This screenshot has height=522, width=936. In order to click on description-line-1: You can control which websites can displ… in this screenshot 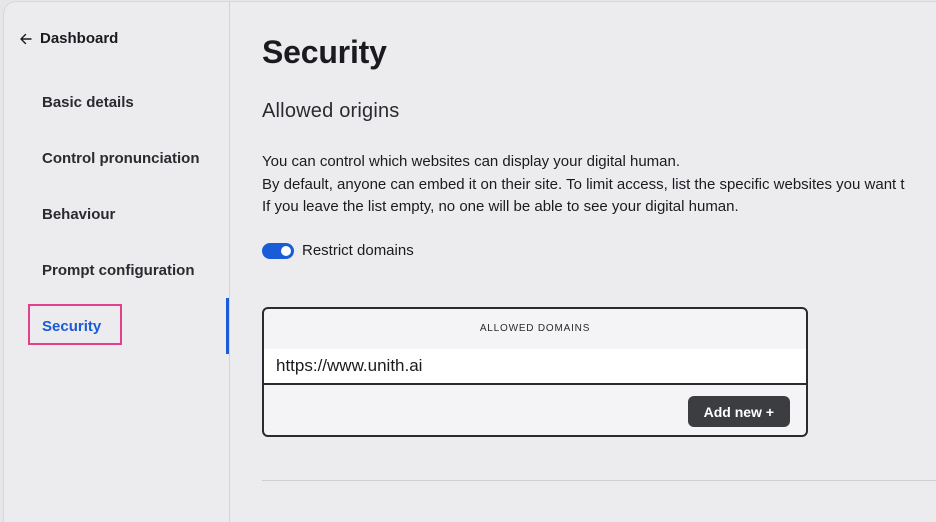, I will do `click(471, 161)`.